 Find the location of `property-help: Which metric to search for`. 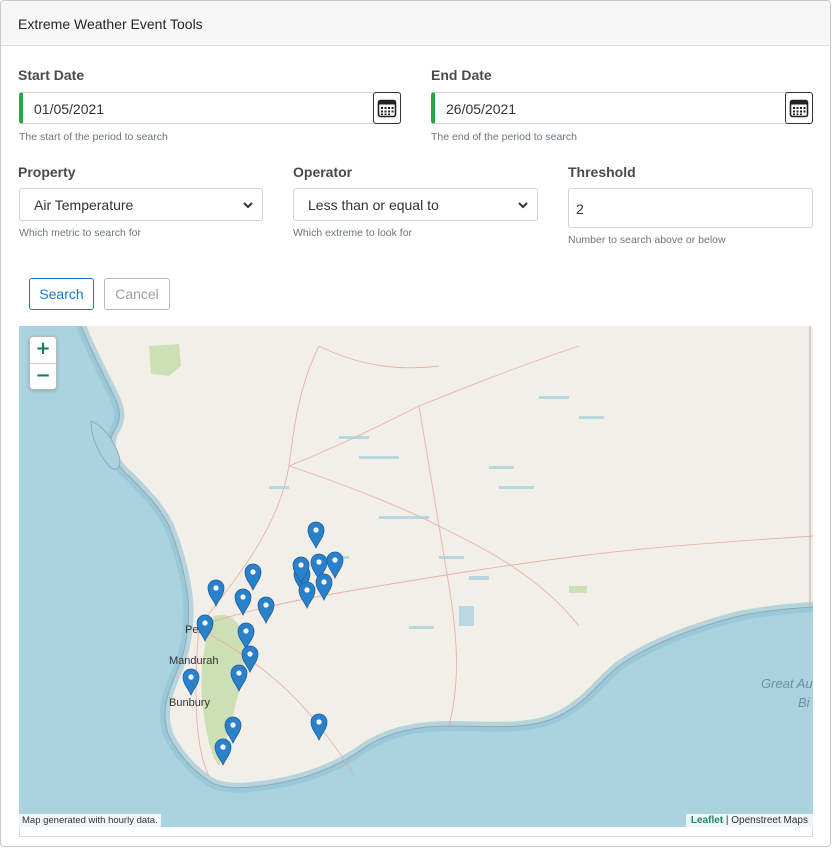

property-help: Which metric to search for is located at coordinates (80, 233).